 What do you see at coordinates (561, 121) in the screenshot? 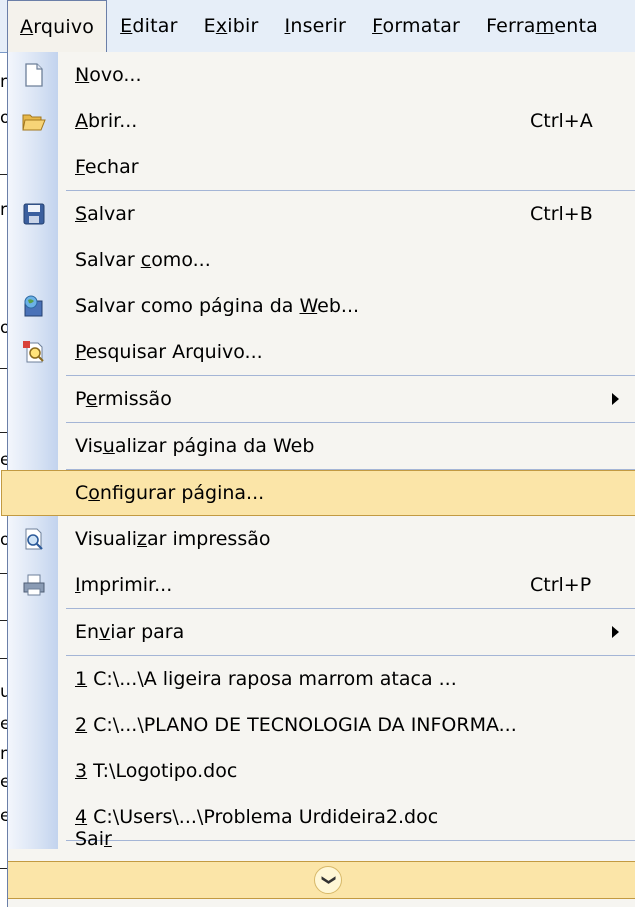
I see `shortcut-label: Ctrl+A` at bounding box center [561, 121].